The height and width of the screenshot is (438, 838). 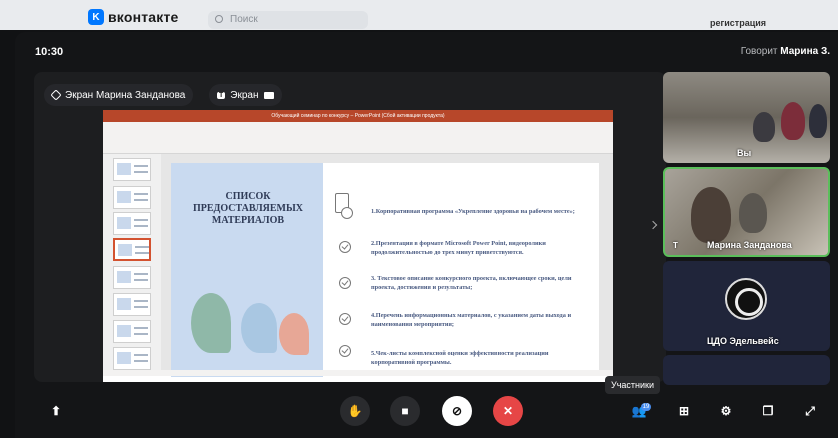 I want to click on search-placeholder: Поиск, so click(x=244, y=19).